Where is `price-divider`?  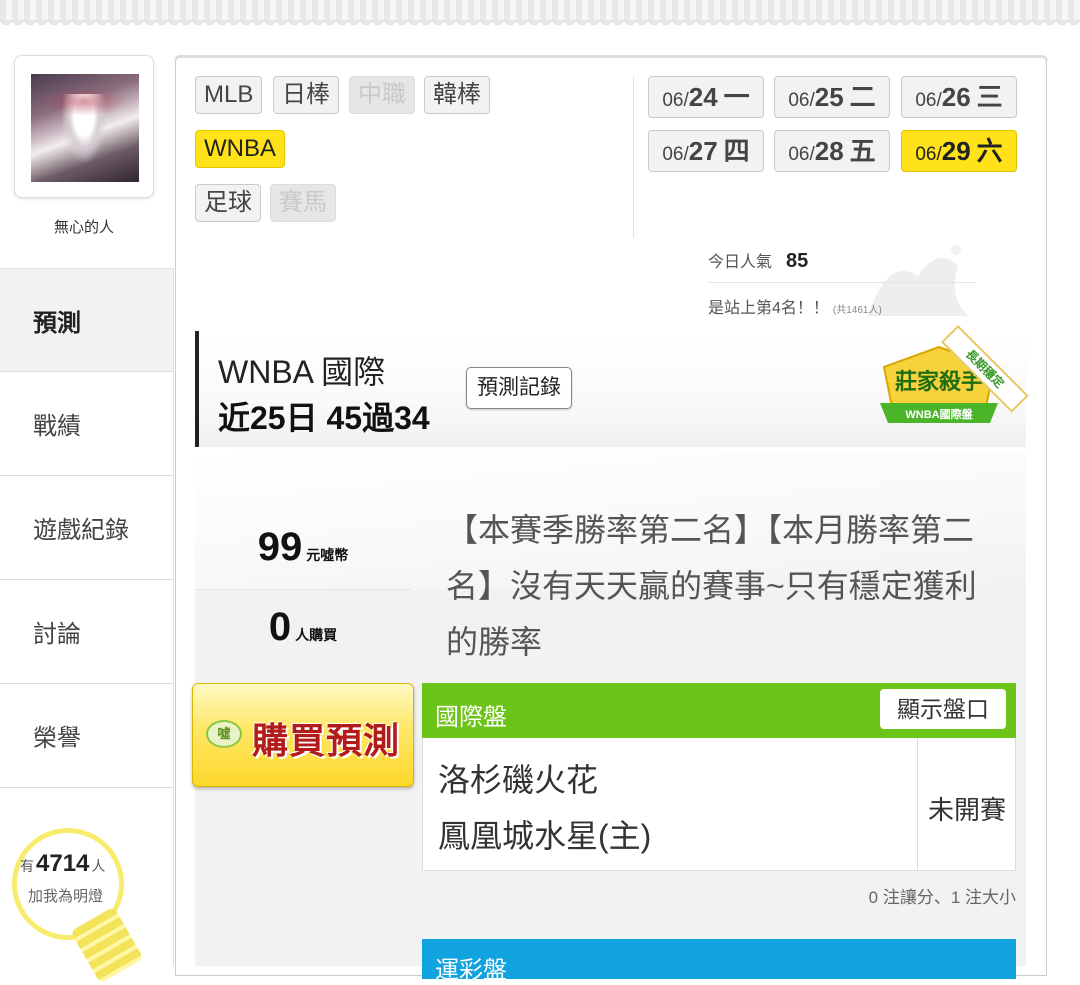 price-divider is located at coordinates (303, 589).